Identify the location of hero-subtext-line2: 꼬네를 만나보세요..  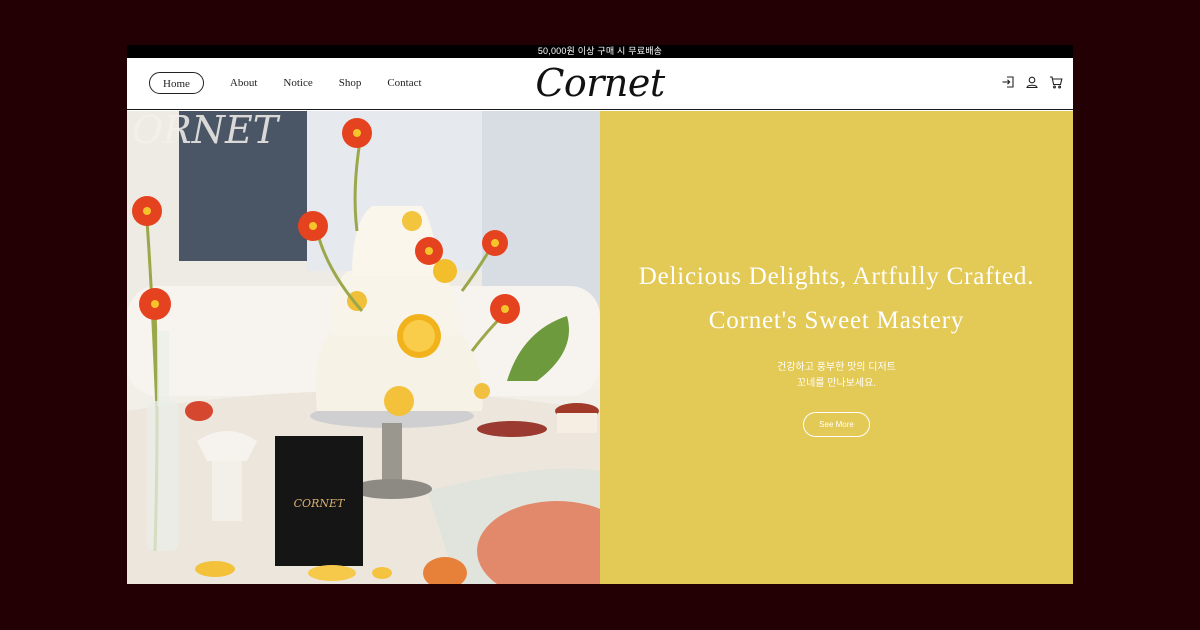
(836, 383).